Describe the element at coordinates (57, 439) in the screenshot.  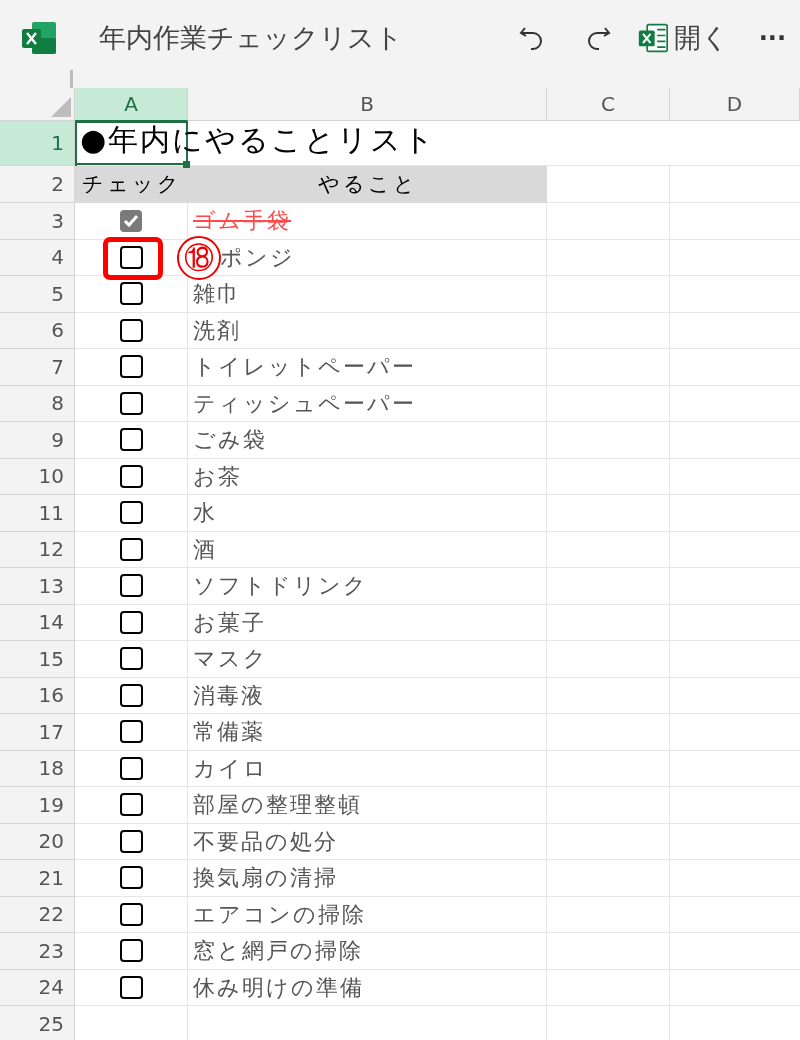
I see `row-number: 9` at that location.